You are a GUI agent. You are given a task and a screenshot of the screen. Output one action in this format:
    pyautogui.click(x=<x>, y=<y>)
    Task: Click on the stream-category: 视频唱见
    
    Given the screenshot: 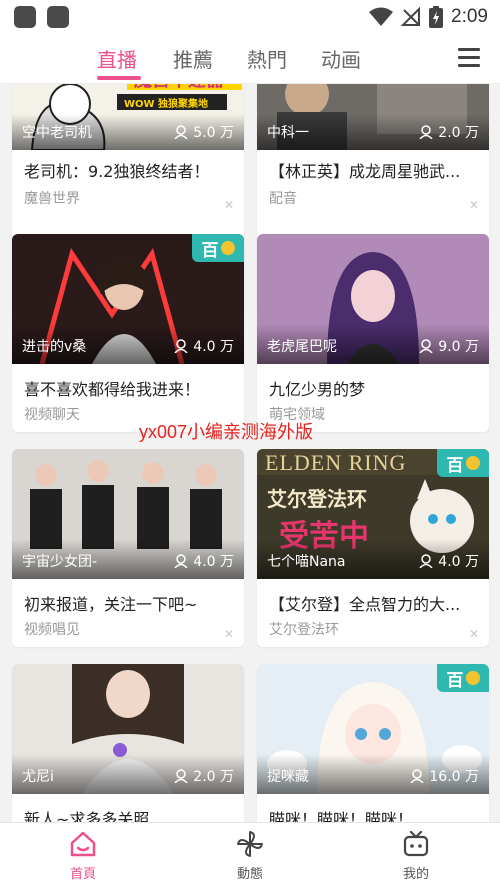 What is the action you would take?
    pyautogui.click(x=52, y=630)
    